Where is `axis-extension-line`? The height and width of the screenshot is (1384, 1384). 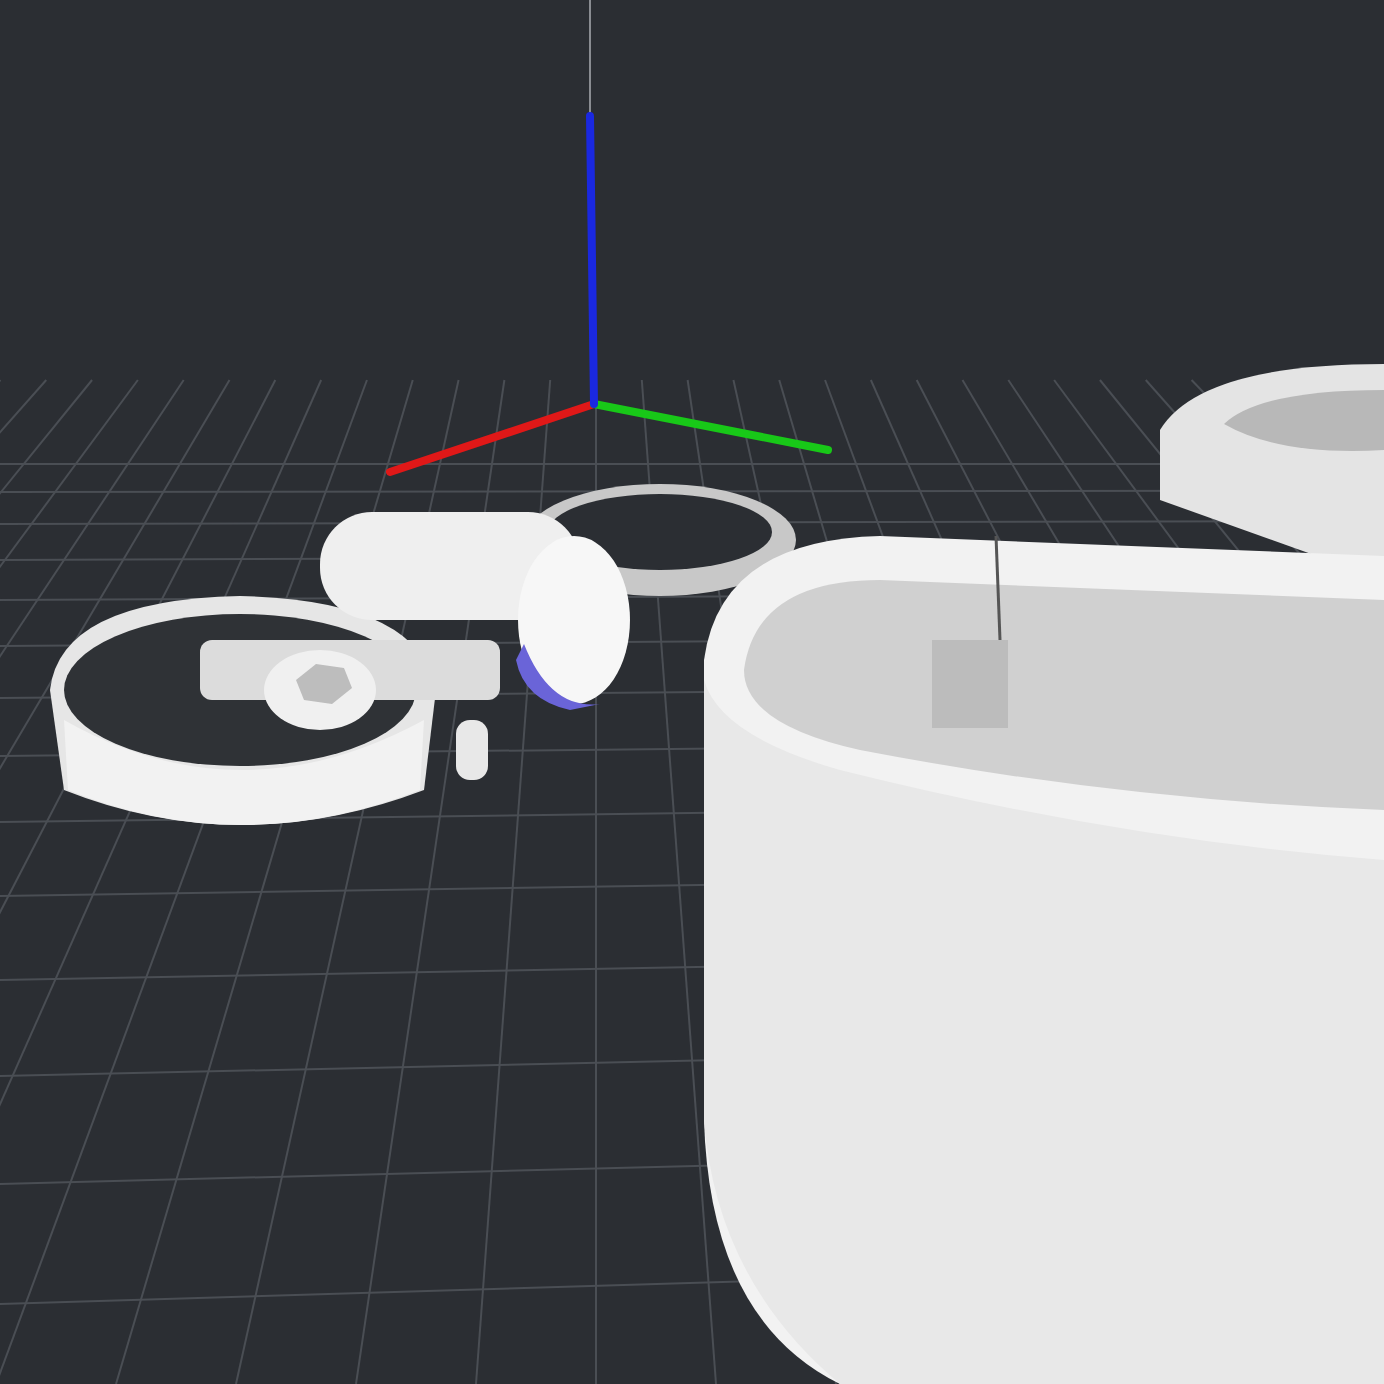 axis-extension-line is located at coordinates (590, 58).